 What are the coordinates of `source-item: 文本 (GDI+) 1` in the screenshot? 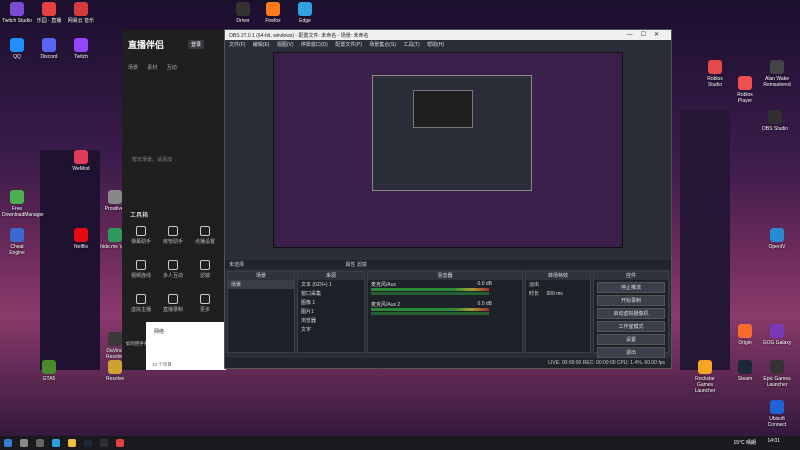 It's located at (331, 284).